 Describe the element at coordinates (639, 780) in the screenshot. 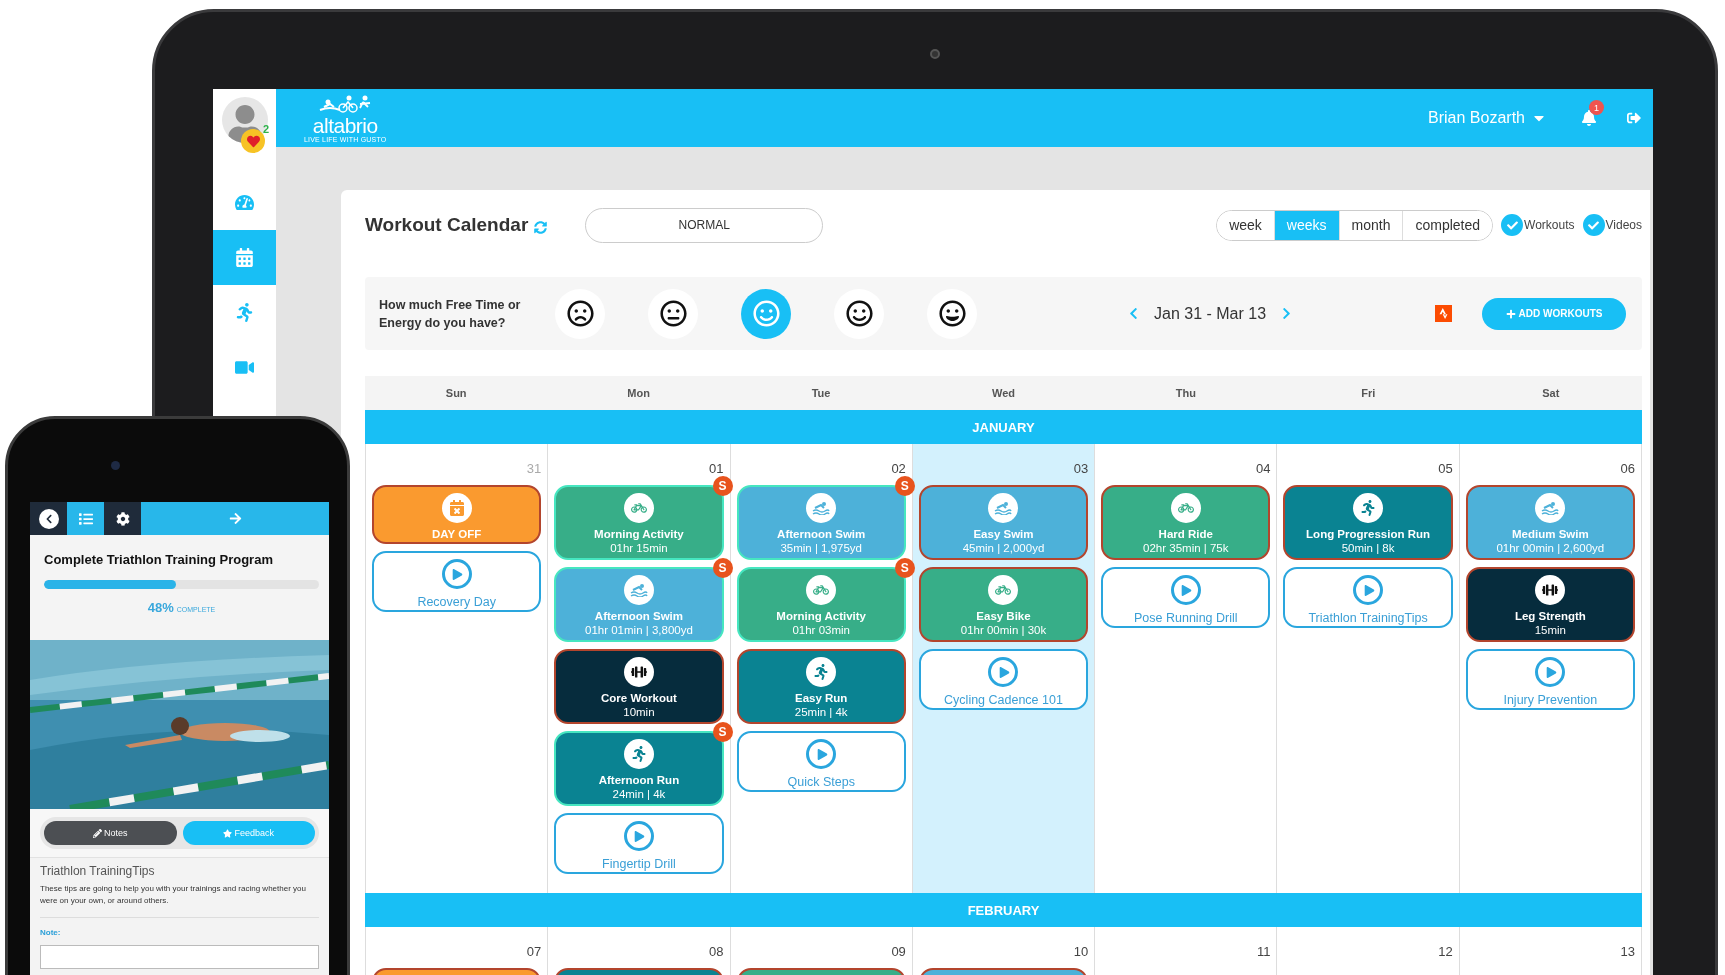

I see `workout-title: Afternoon Run` at that location.